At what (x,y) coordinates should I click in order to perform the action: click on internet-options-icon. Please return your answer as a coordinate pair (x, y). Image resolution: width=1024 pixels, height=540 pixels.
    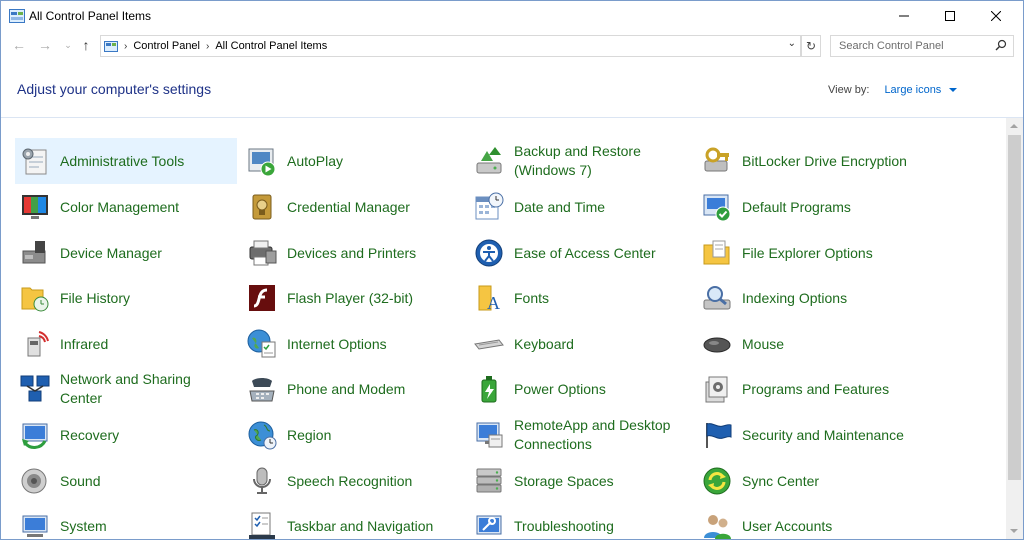
    Looking at the image, I should click on (261, 343).